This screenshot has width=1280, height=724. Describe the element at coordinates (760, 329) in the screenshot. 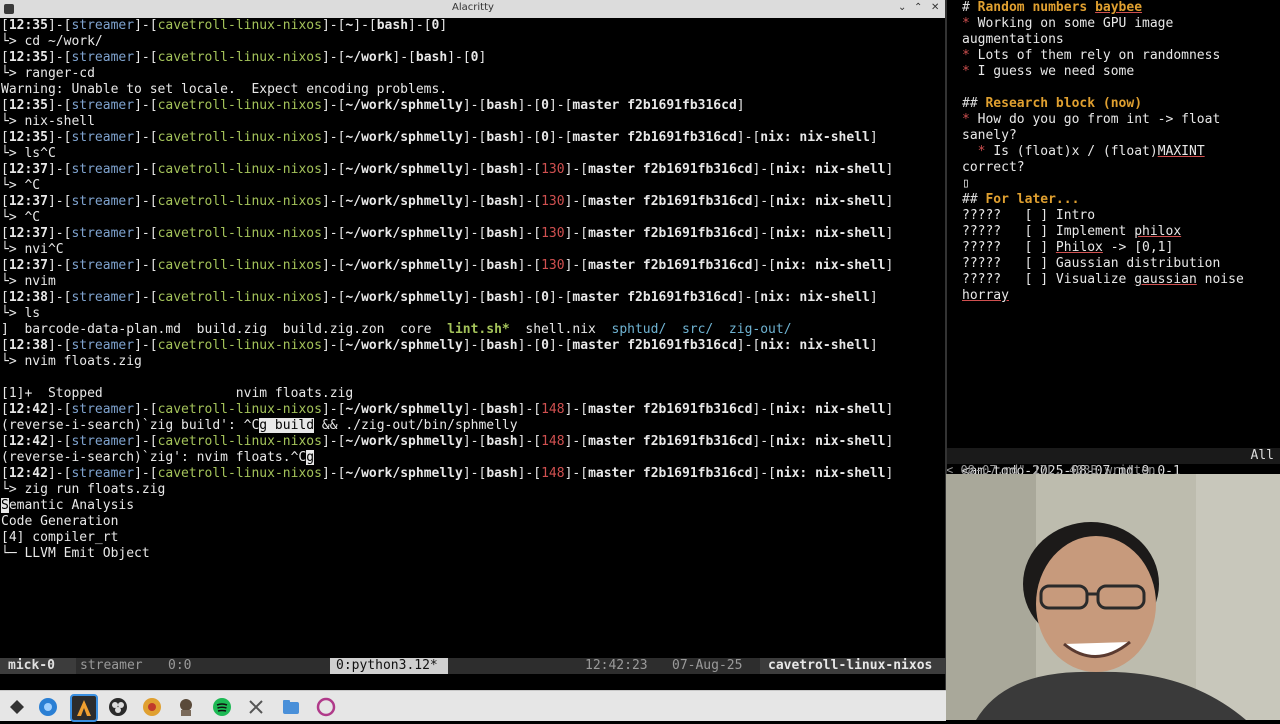

I see `terminal-line-segment: zig-out/` at that location.